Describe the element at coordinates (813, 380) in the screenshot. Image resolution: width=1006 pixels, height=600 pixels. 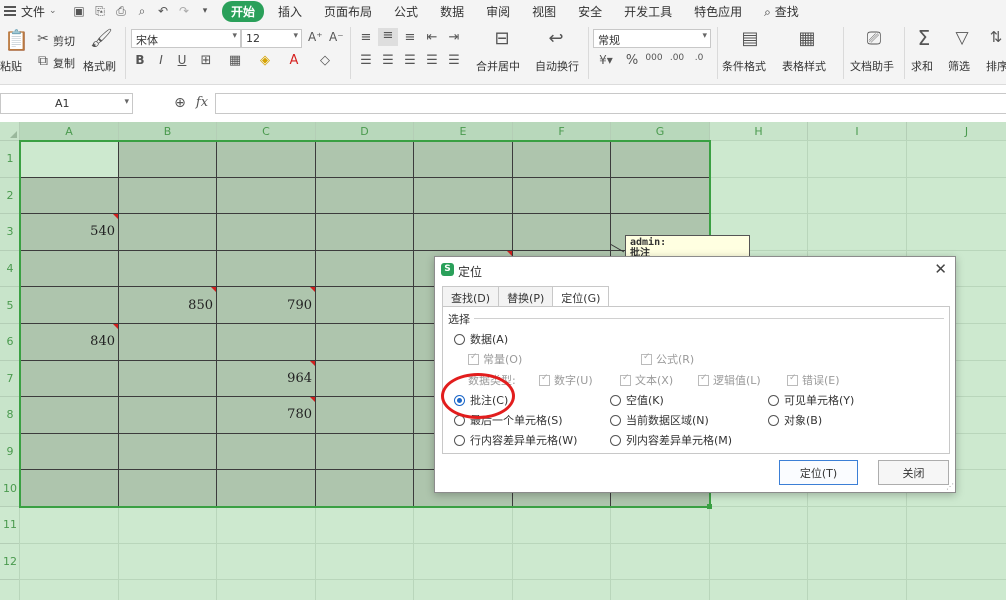
I see `option-error: 错误(E)` at that location.